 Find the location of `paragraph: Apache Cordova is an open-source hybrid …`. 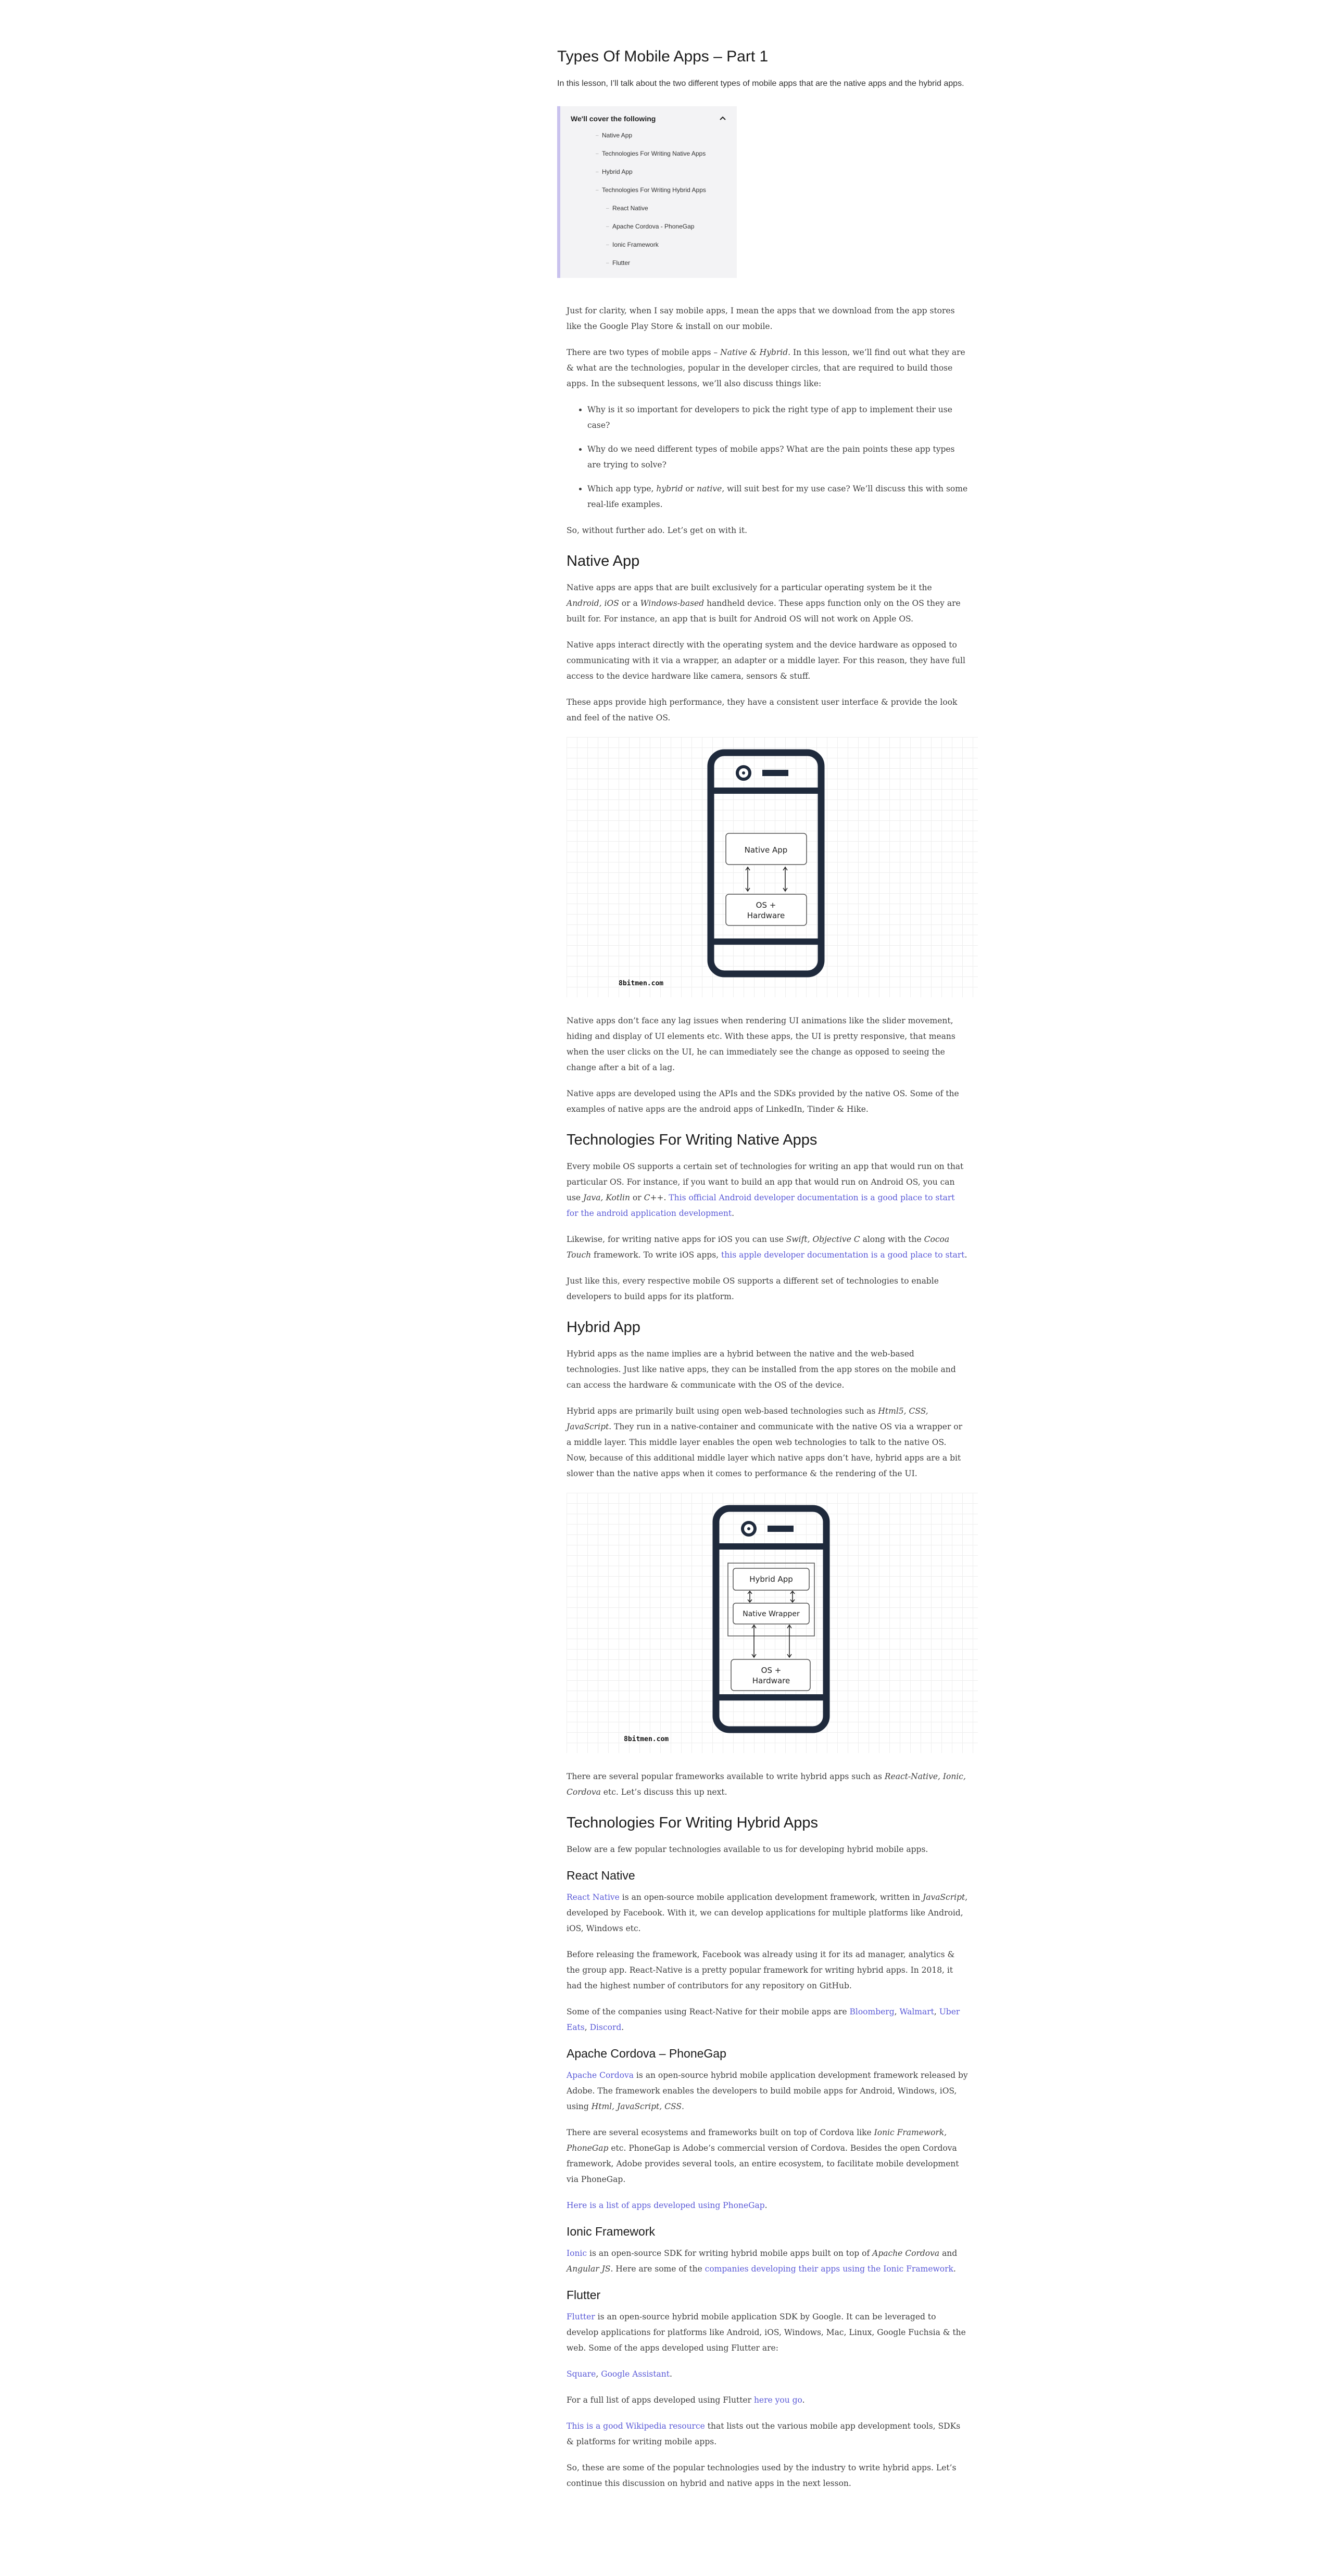

paragraph: Apache Cordova is an open-source hybrid … is located at coordinates (767, 2091).